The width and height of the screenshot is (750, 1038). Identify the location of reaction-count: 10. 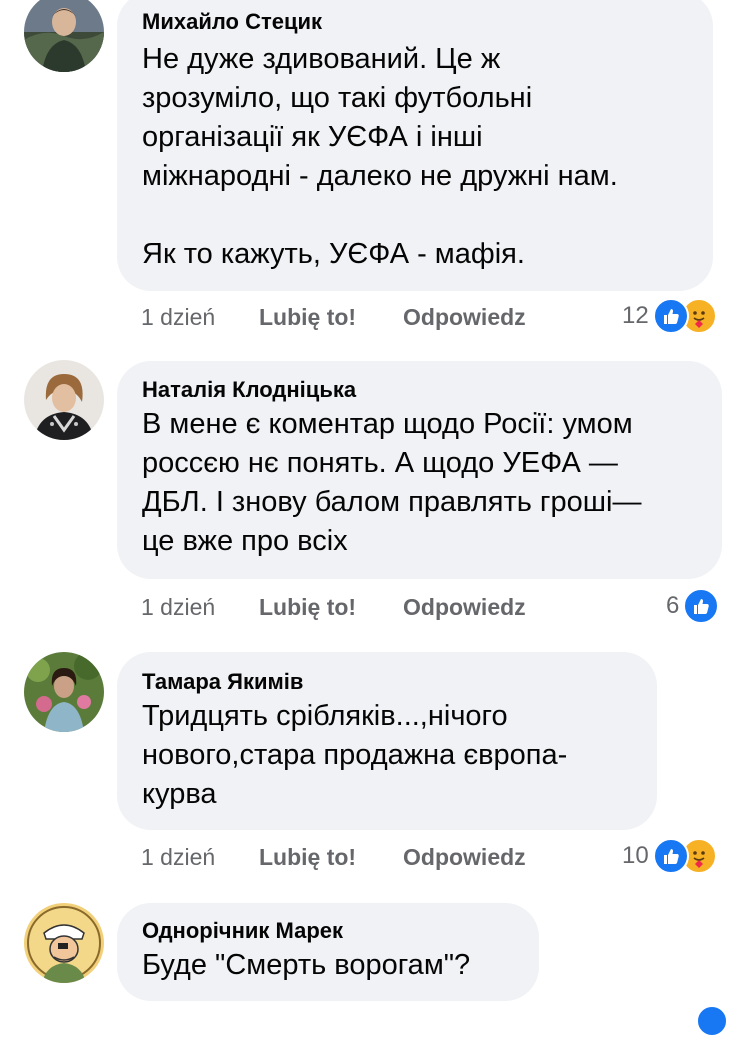
(635, 855).